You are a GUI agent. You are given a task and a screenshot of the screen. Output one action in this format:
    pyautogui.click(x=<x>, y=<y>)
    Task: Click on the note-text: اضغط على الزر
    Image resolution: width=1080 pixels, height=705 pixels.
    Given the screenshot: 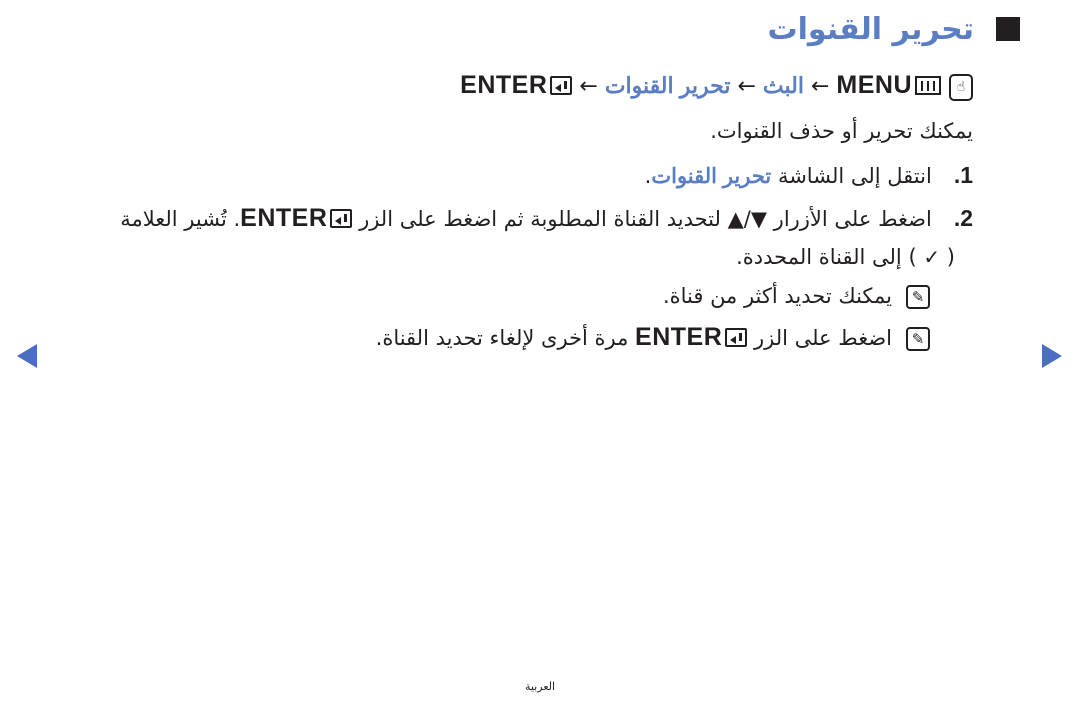 What is the action you would take?
    pyautogui.click(x=822, y=338)
    